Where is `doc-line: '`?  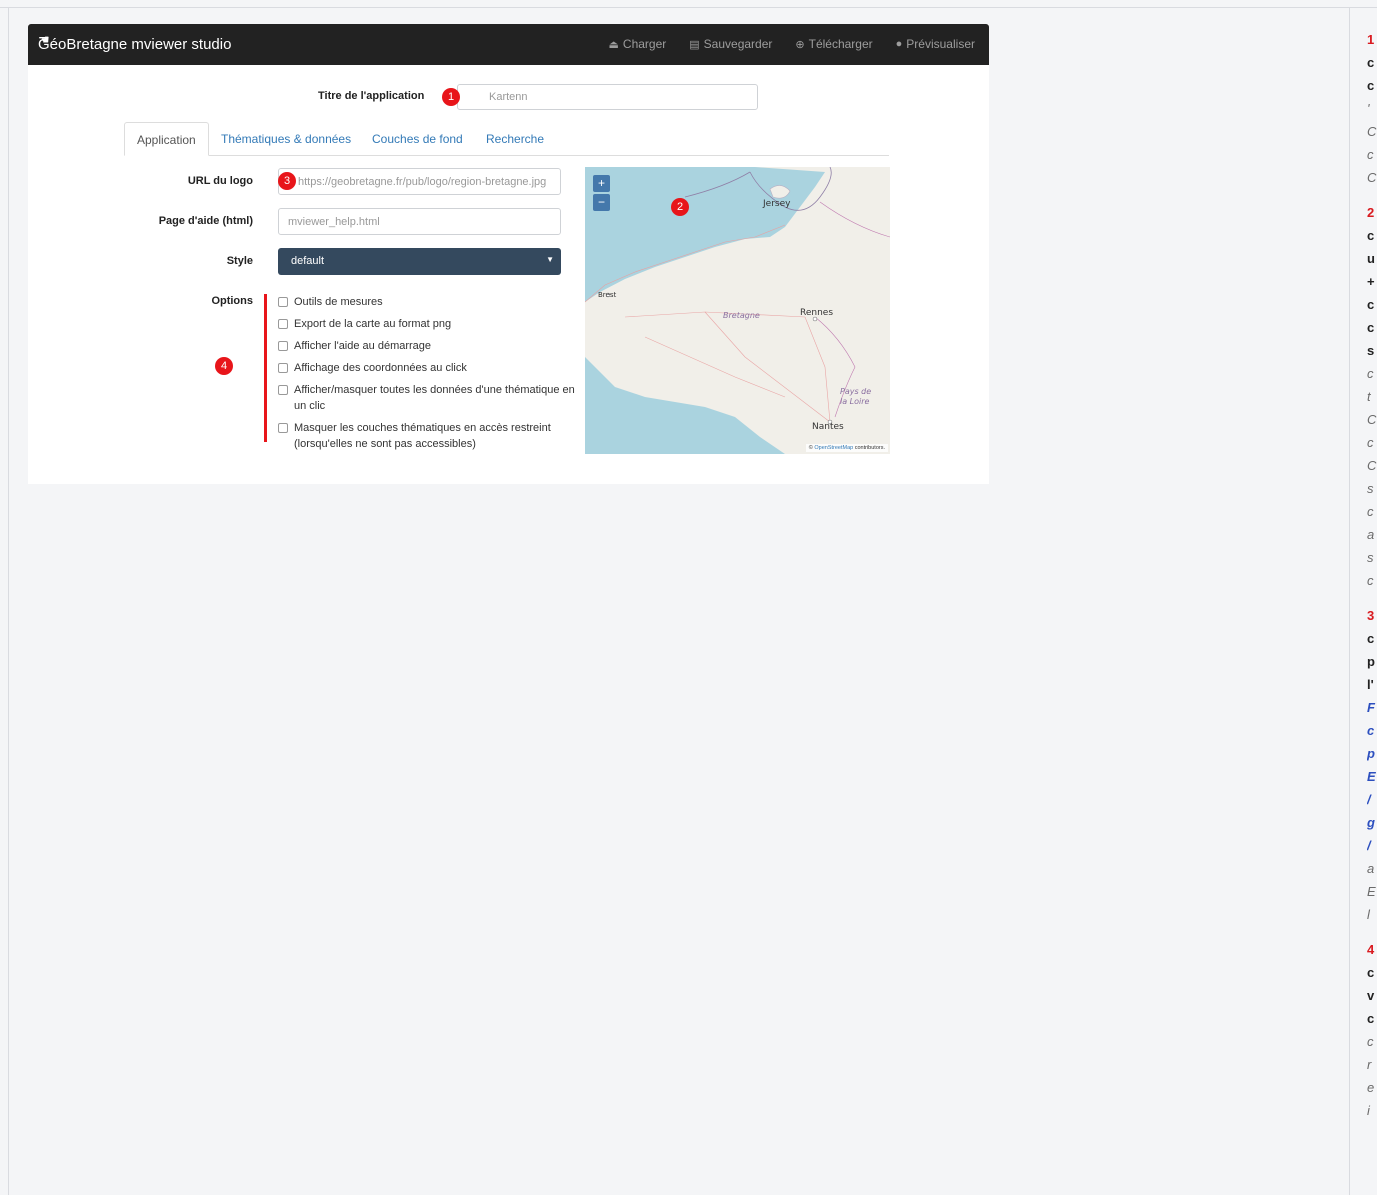
doc-line: ' is located at coordinates (1368, 108).